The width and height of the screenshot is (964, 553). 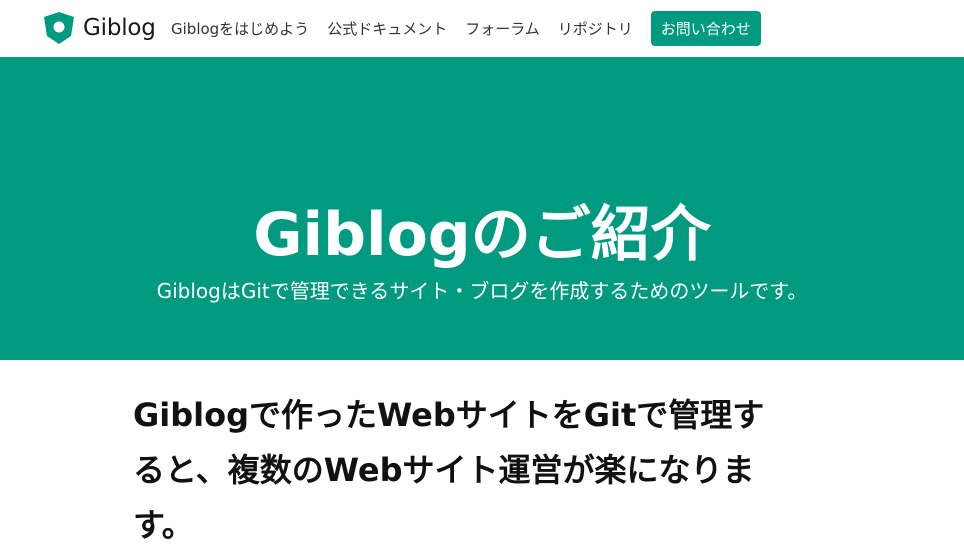 I want to click on nav-getting-started: Giblogをはじめよう, so click(x=240, y=28).